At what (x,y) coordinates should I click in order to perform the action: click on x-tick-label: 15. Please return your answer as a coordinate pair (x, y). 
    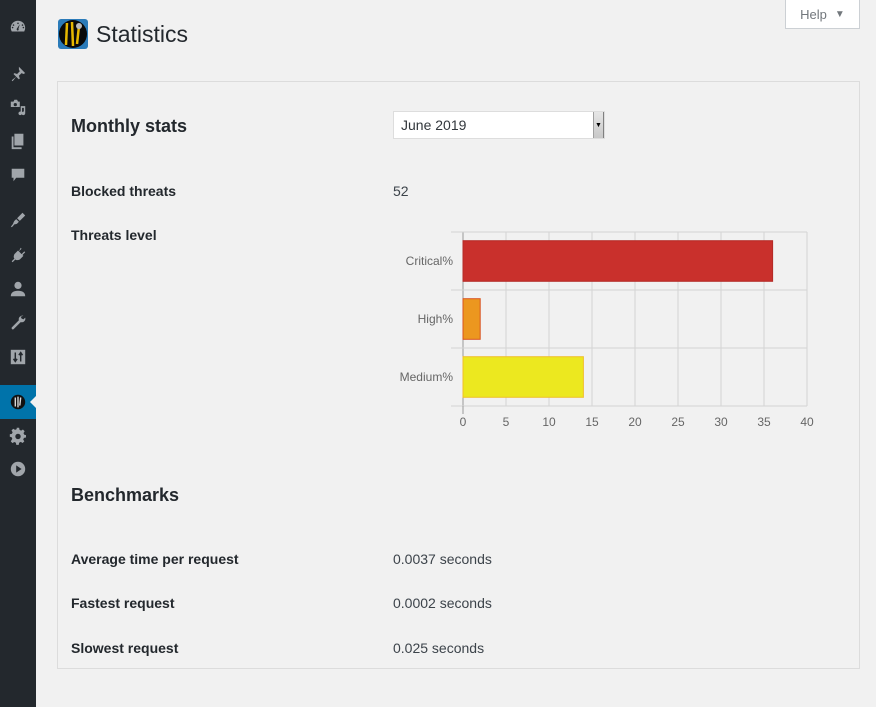
    Looking at the image, I should click on (592, 422).